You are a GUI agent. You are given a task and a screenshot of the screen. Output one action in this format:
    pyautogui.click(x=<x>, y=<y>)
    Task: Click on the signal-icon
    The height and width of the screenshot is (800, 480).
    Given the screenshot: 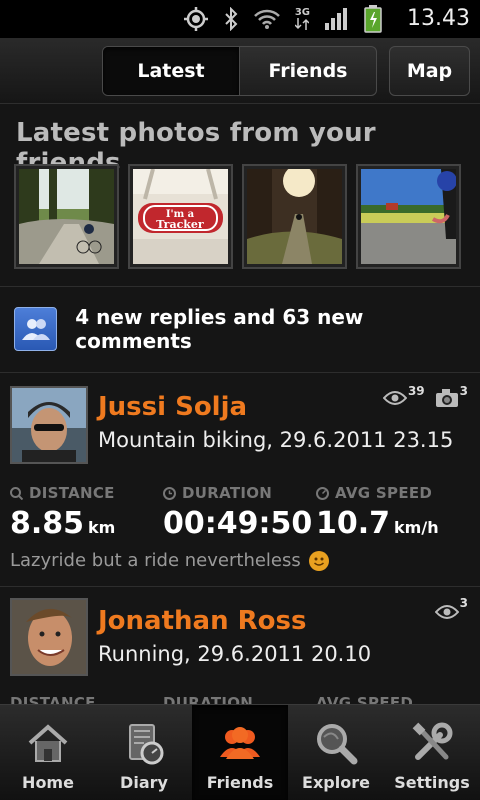 What is the action you would take?
    pyautogui.click(x=337, y=19)
    